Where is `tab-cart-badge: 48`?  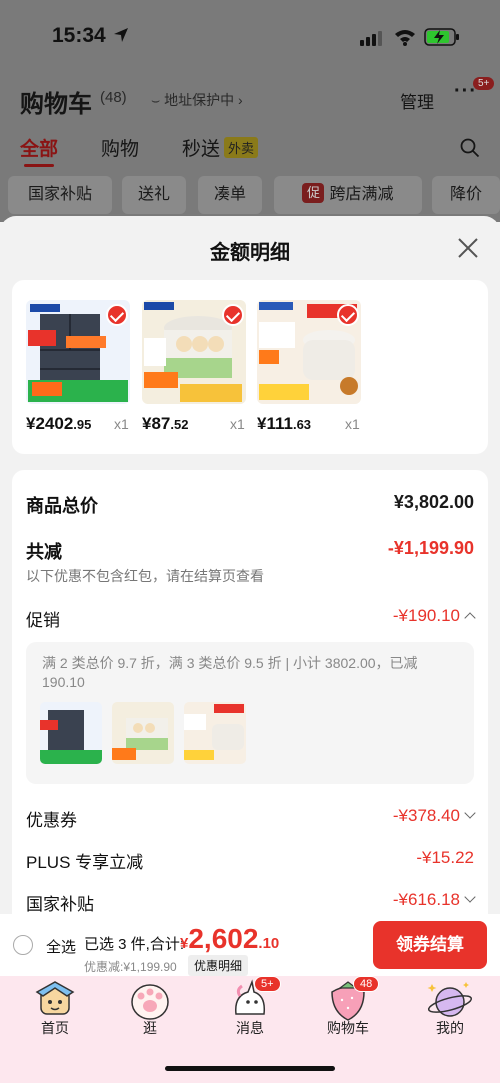 tab-cart-badge: 48 is located at coordinates (366, 984).